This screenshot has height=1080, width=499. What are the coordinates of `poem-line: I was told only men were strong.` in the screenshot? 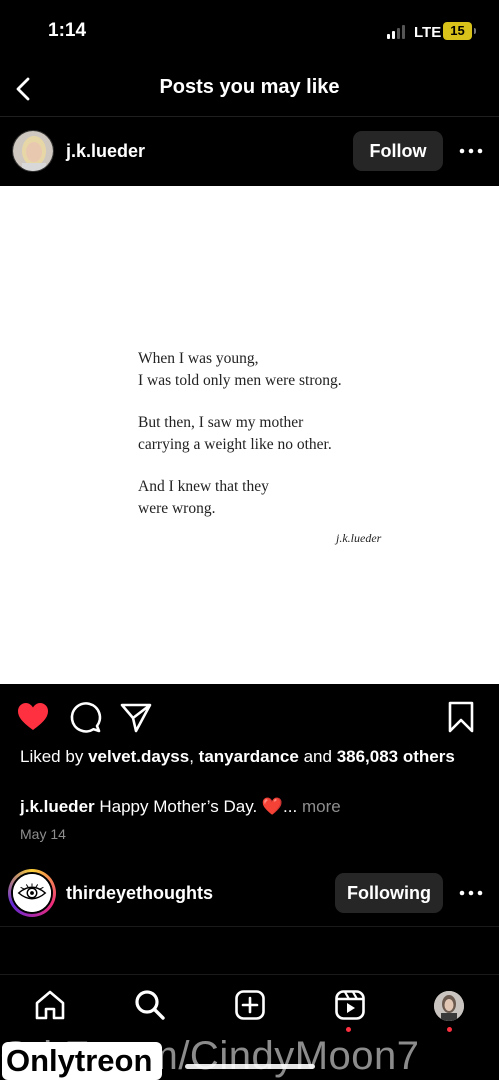 It's located at (240, 380).